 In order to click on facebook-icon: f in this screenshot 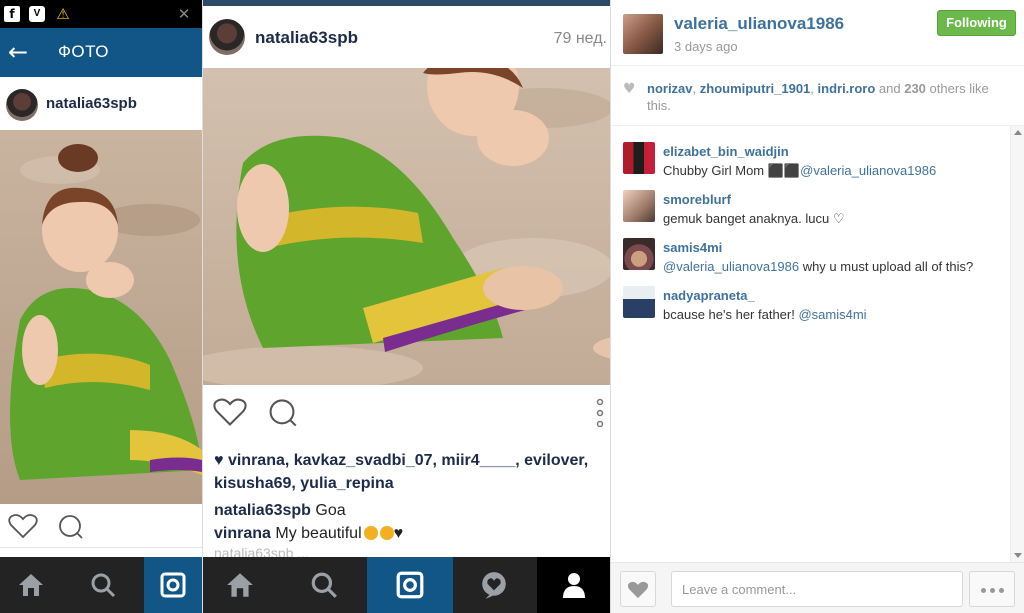, I will do `click(12, 14)`.